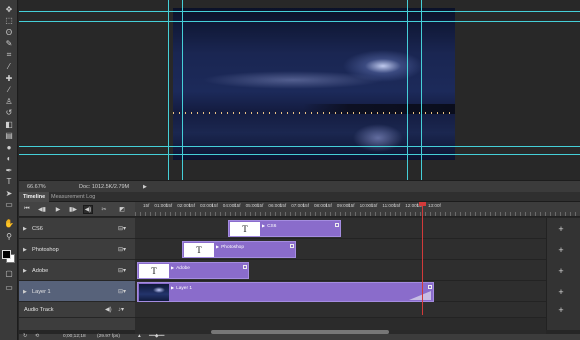 Image resolution: width=580 pixels, height=340 pixels. What do you see at coordinates (156, 336) in the screenshot?
I see `zoom-slider: ━━◆━━` at bounding box center [156, 336].